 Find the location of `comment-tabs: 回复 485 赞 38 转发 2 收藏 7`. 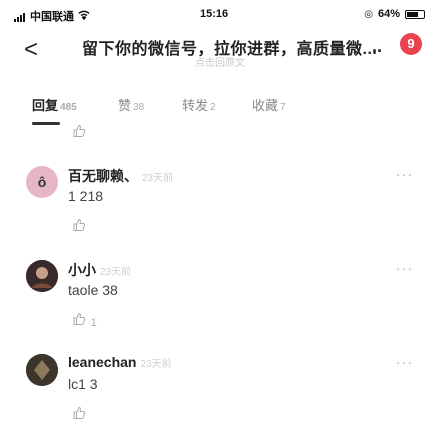

comment-tabs: 回复 485 赞 38 转发 2 收藏 7 is located at coordinates (217, 104).